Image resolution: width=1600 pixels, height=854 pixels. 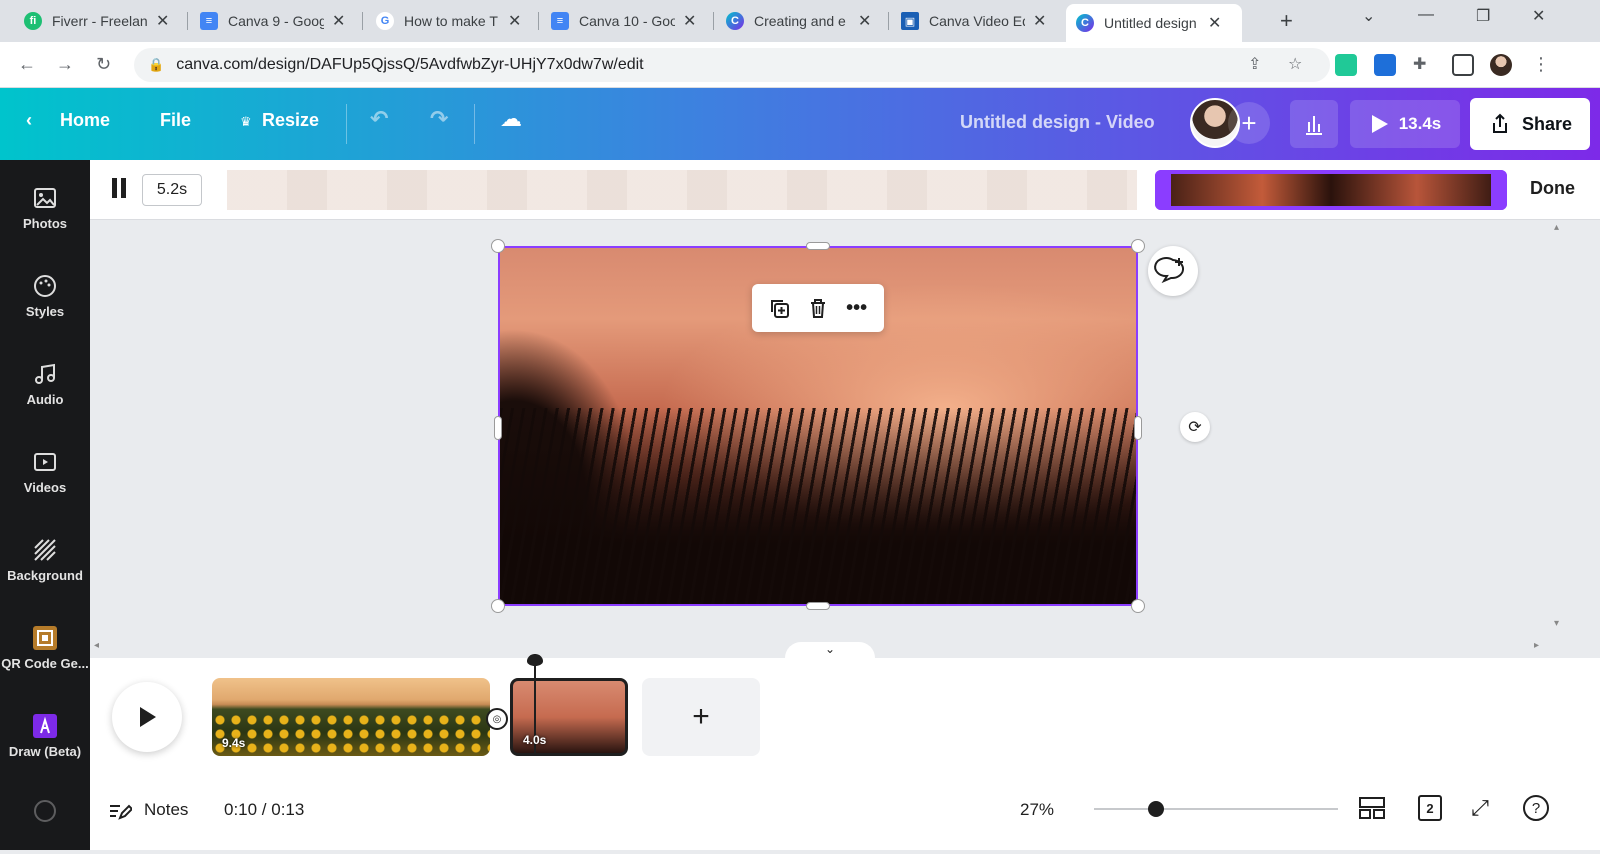 What do you see at coordinates (818, 308) in the screenshot?
I see `trash-icon` at bounding box center [818, 308].